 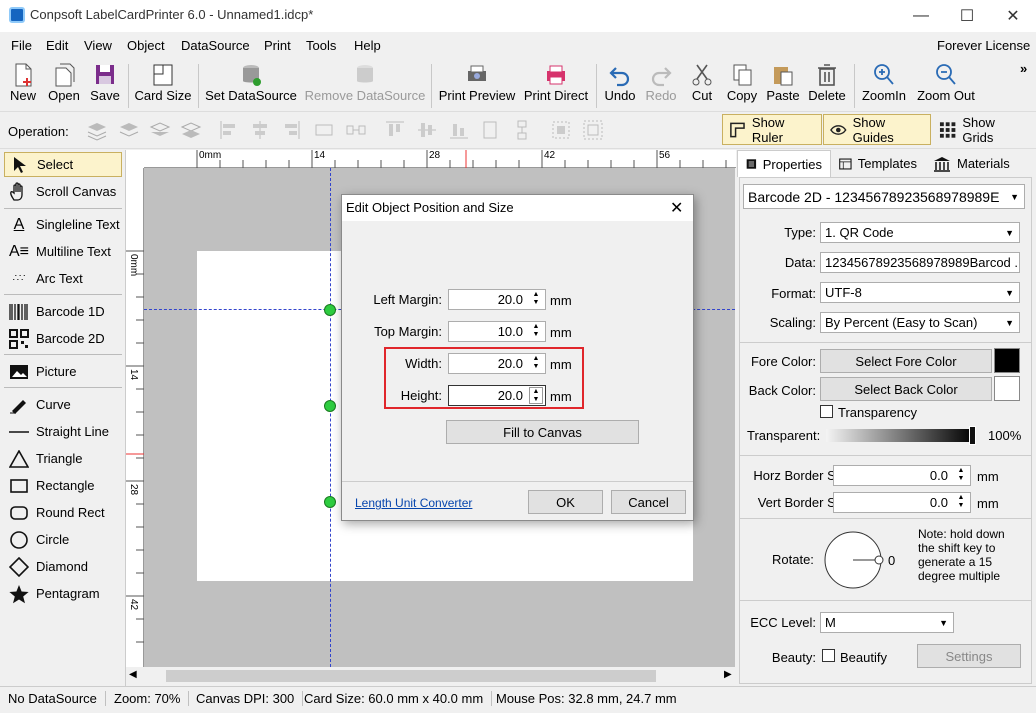 I want to click on bring-forward-icon, so click(x=129, y=130).